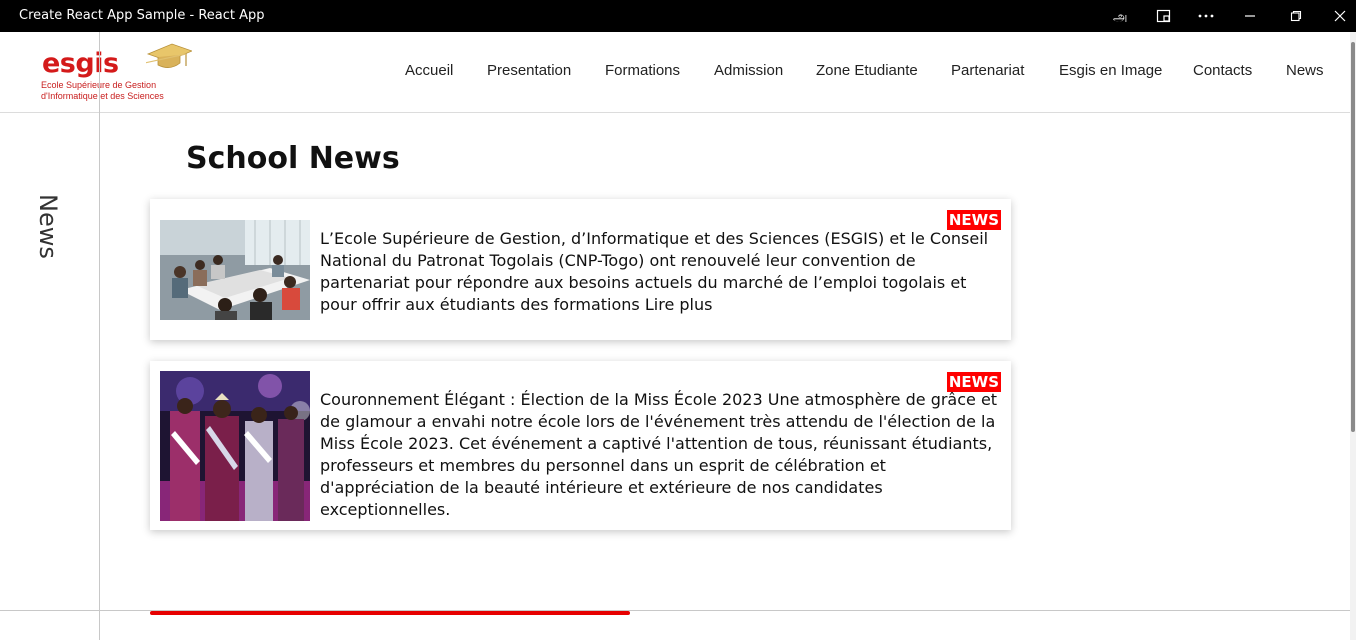 The image size is (1356, 640). I want to click on more-icon, so click(1206, 16).